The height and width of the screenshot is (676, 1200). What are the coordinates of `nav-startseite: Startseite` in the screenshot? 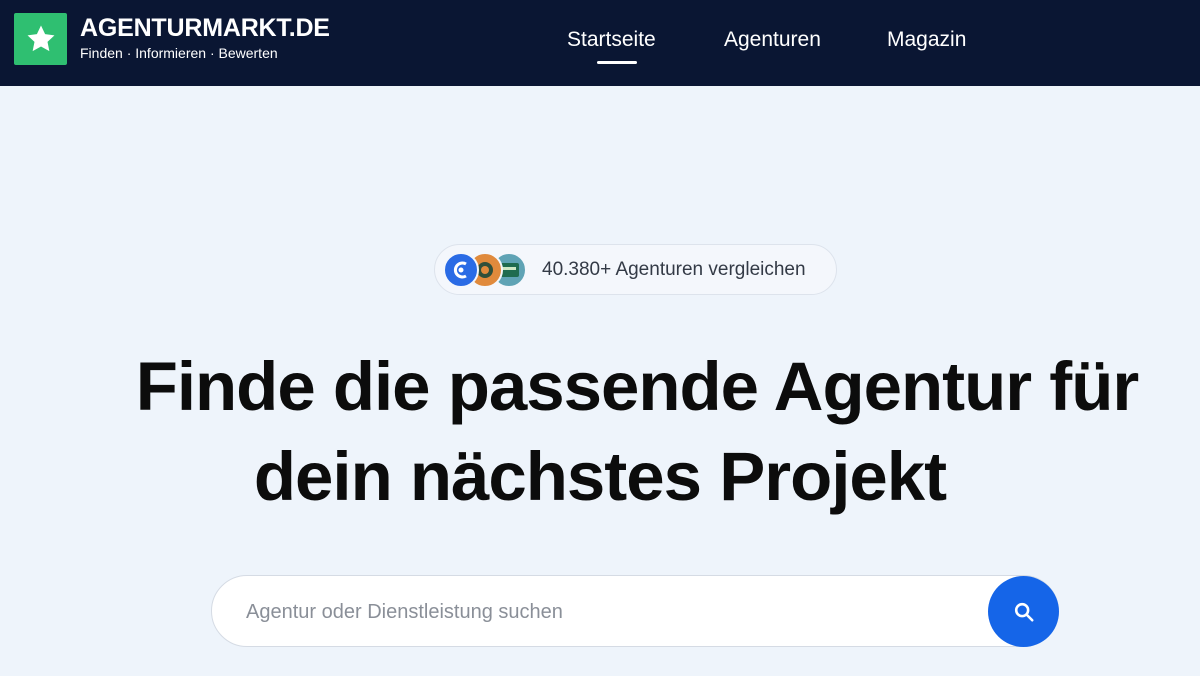 It's located at (611, 46).